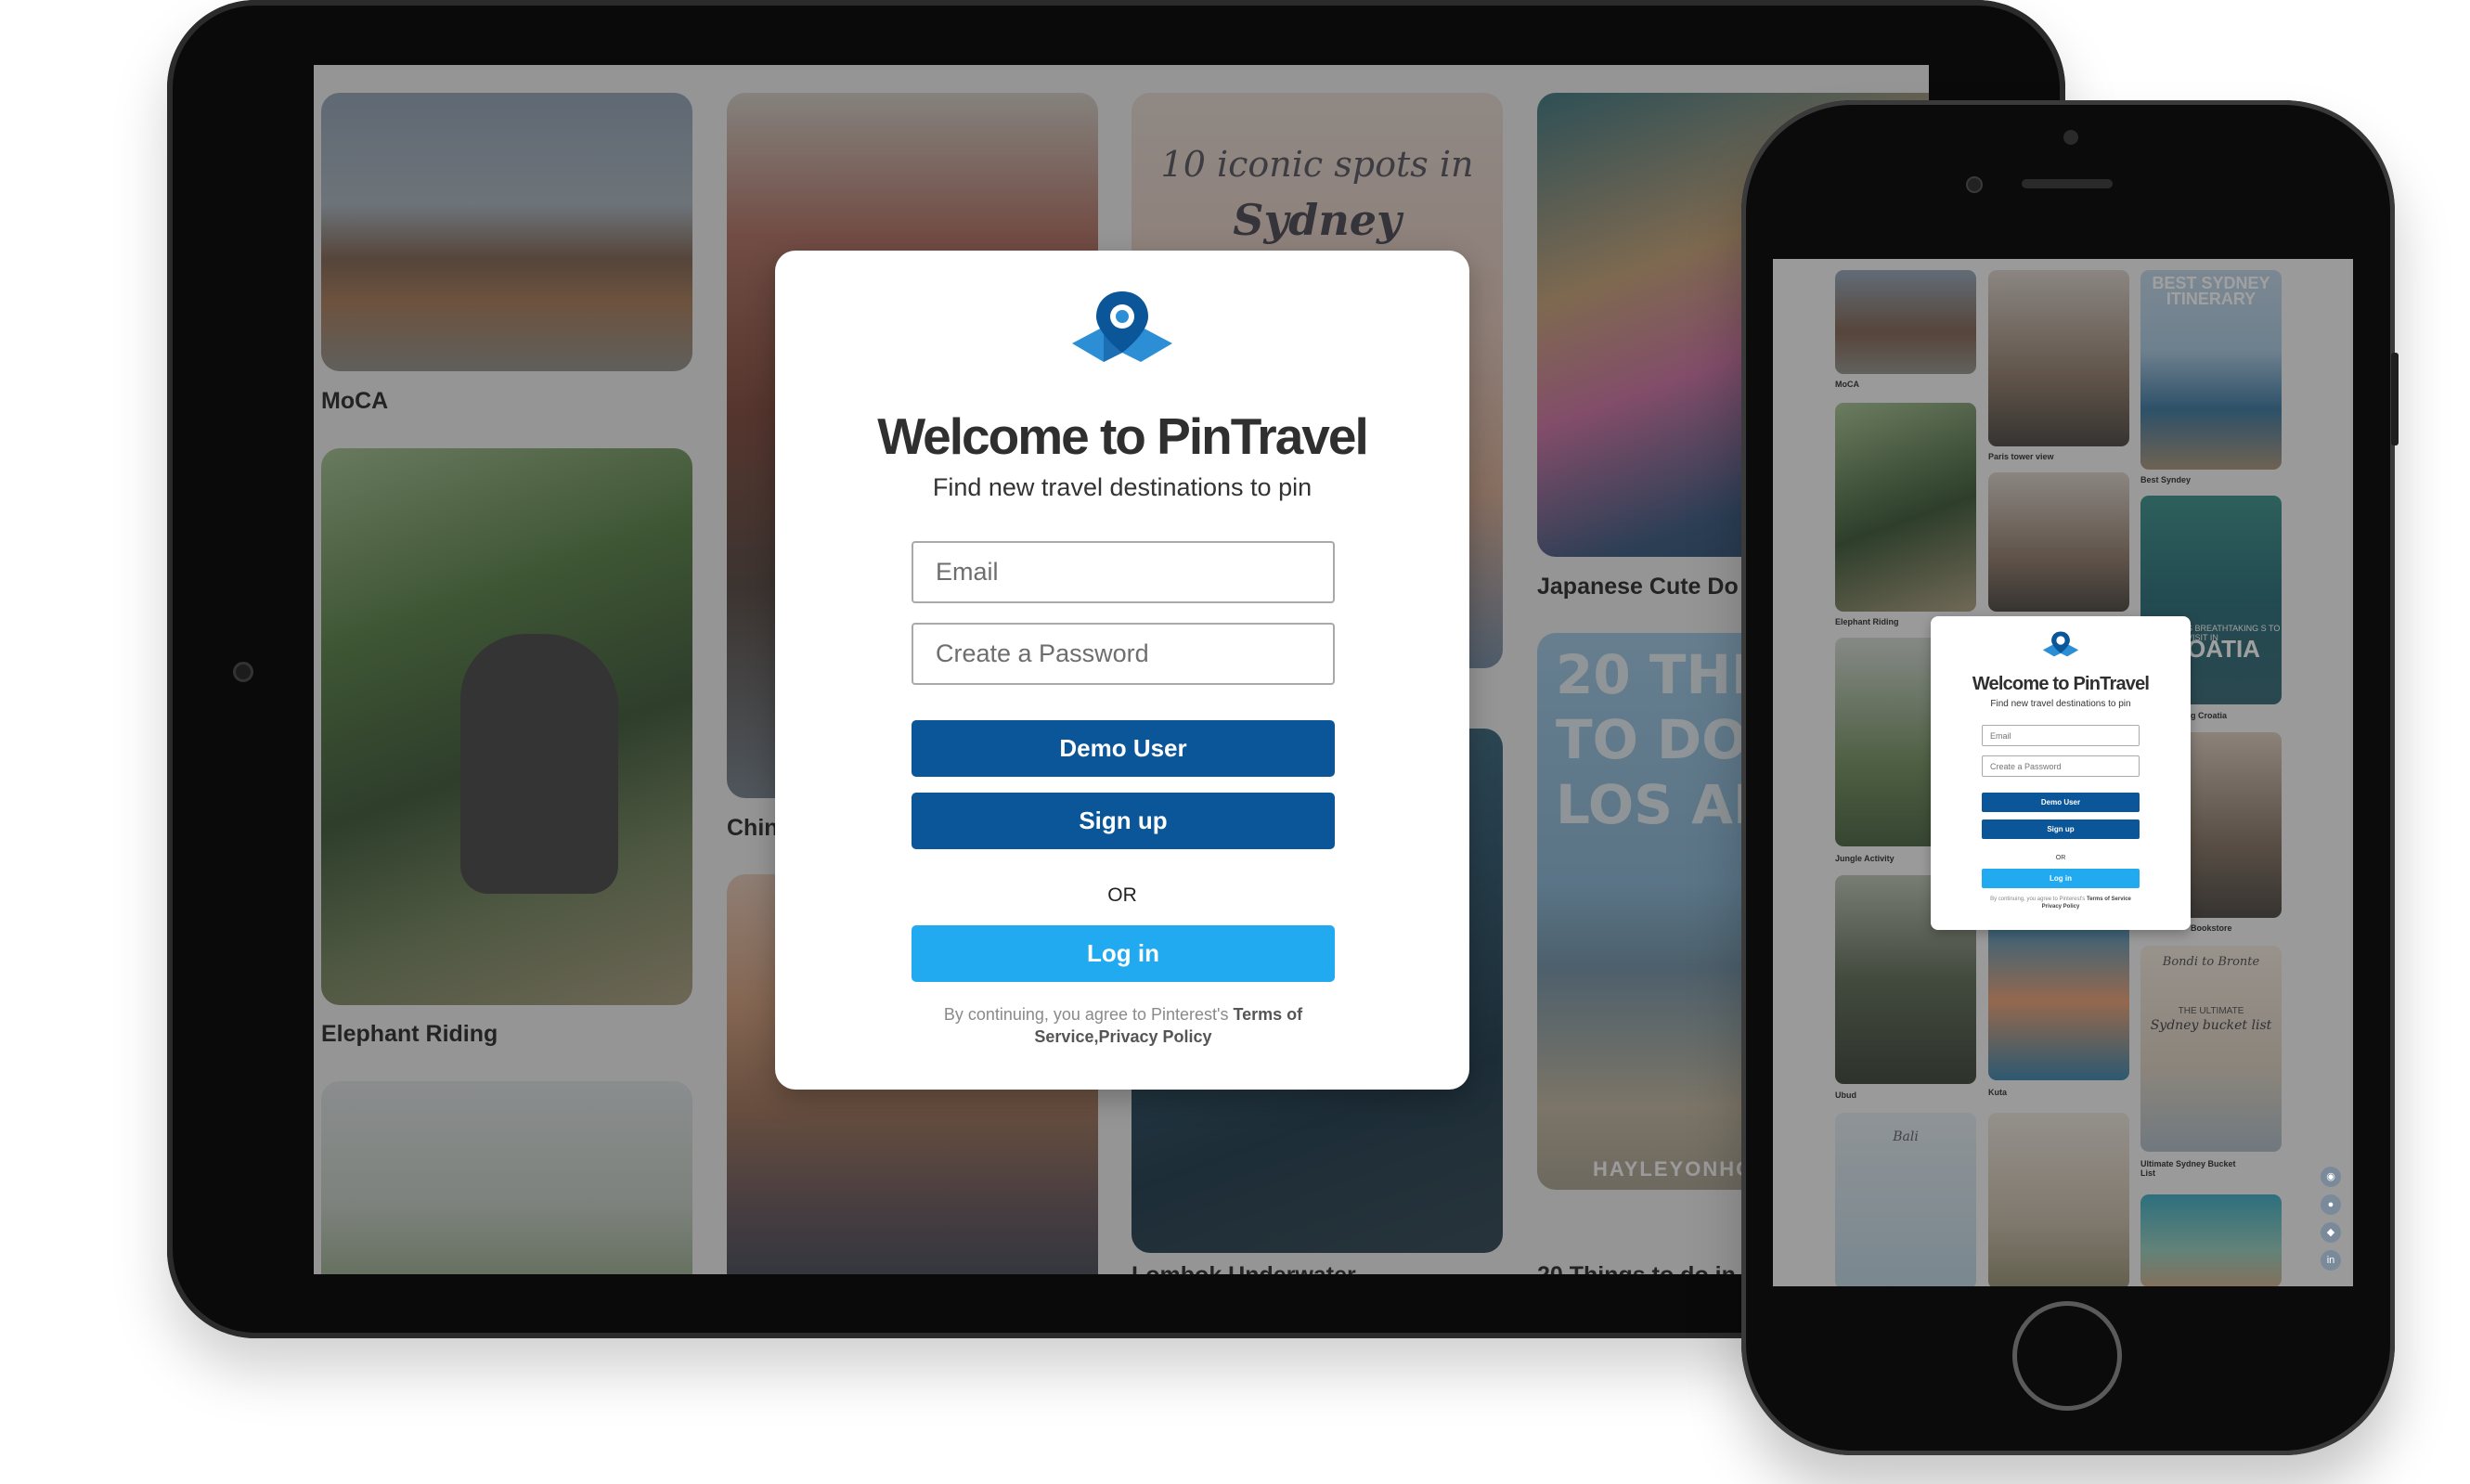 This screenshot has height=1484, width=2470. What do you see at coordinates (2331, 1261) in the screenshot?
I see `linkedin-icon: in` at bounding box center [2331, 1261].